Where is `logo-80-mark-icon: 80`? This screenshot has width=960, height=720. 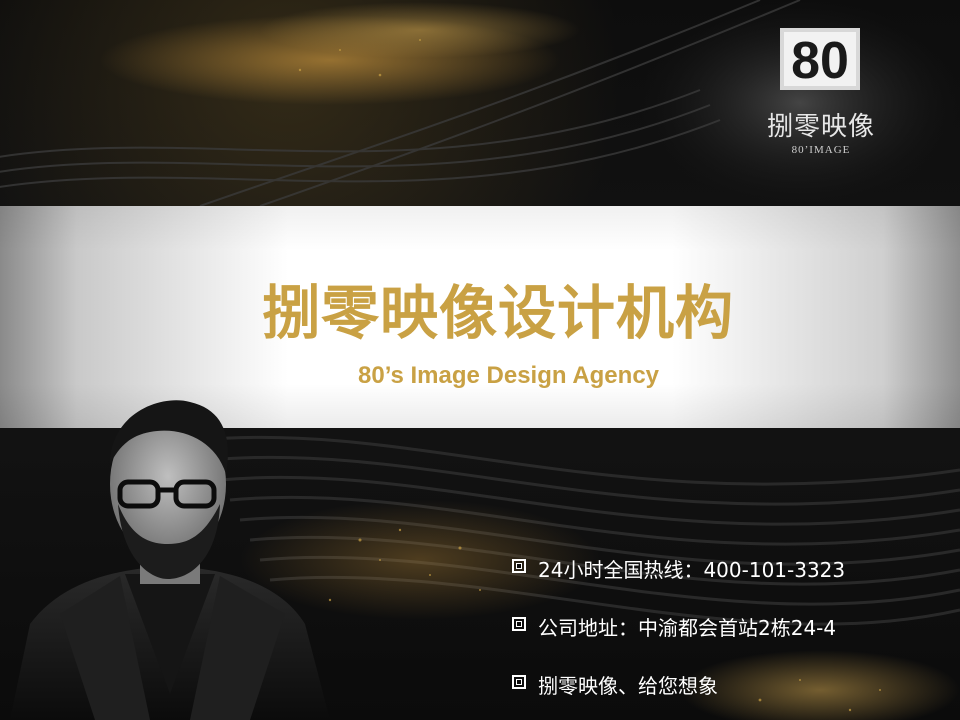 logo-80-mark-icon: 80 is located at coordinates (820, 59).